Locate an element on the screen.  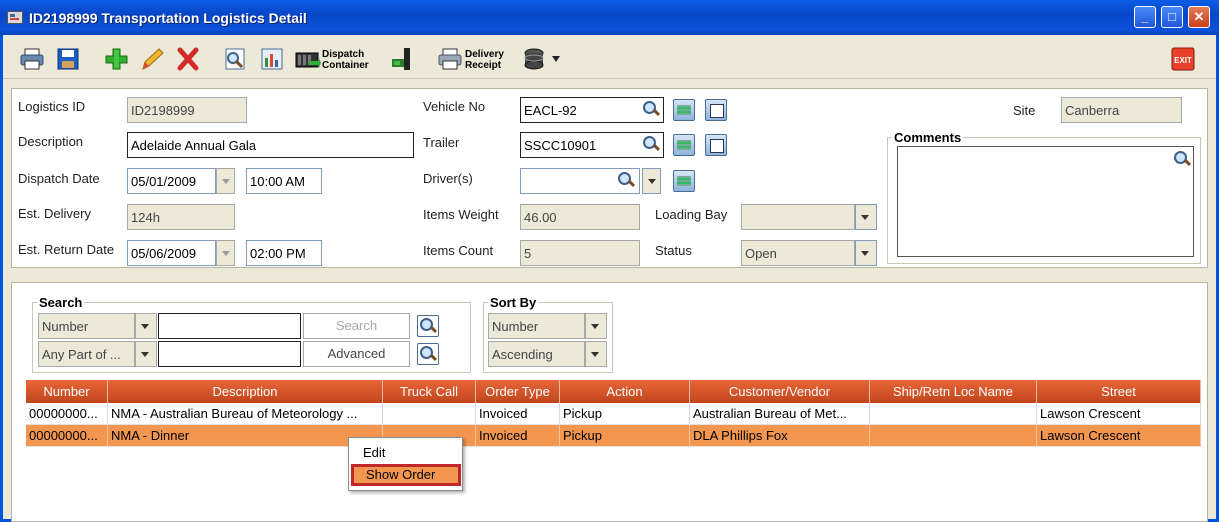
print-button is located at coordinates (31, 58).